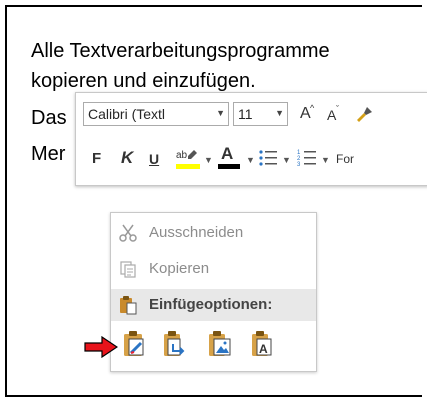 The height and width of the screenshot is (400, 427). What do you see at coordinates (211, 304) in the screenshot?
I see `paste-options-label: Einfügeoptionen:` at bounding box center [211, 304].